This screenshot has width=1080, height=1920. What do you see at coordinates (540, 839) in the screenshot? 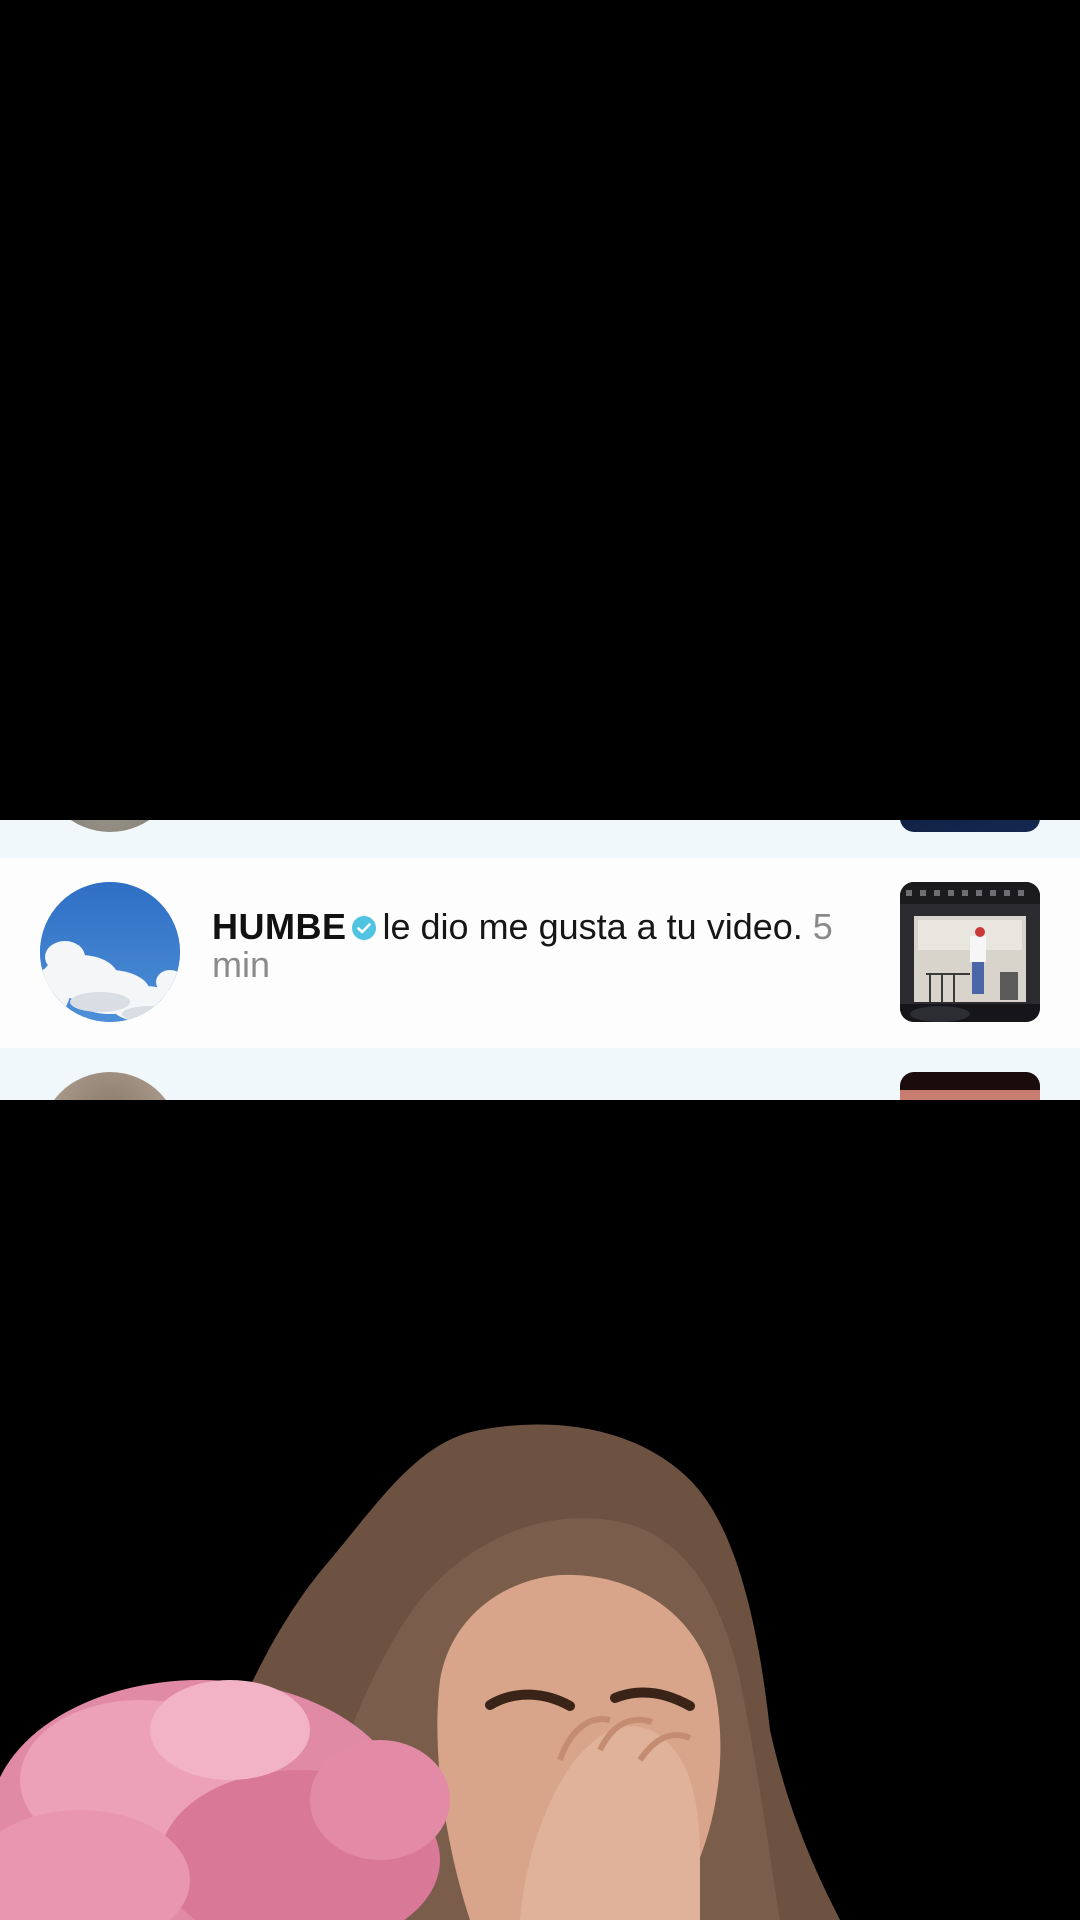
I see `previous-notification-peek` at bounding box center [540, 839].